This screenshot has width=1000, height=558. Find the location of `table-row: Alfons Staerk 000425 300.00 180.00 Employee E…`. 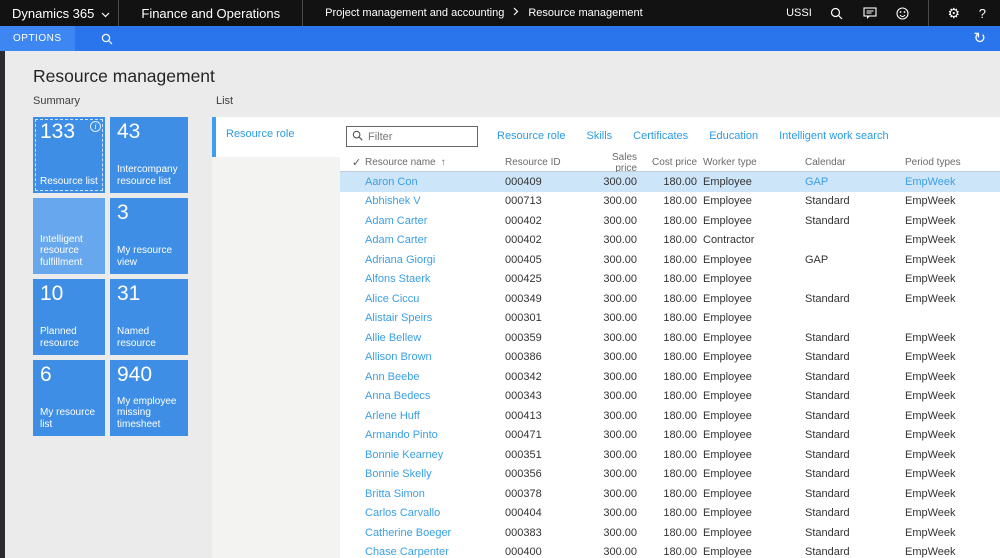

table-row: Alfons Staerk 000425 300.00 180.00 Employee E… is located at coordinates (670, 280).